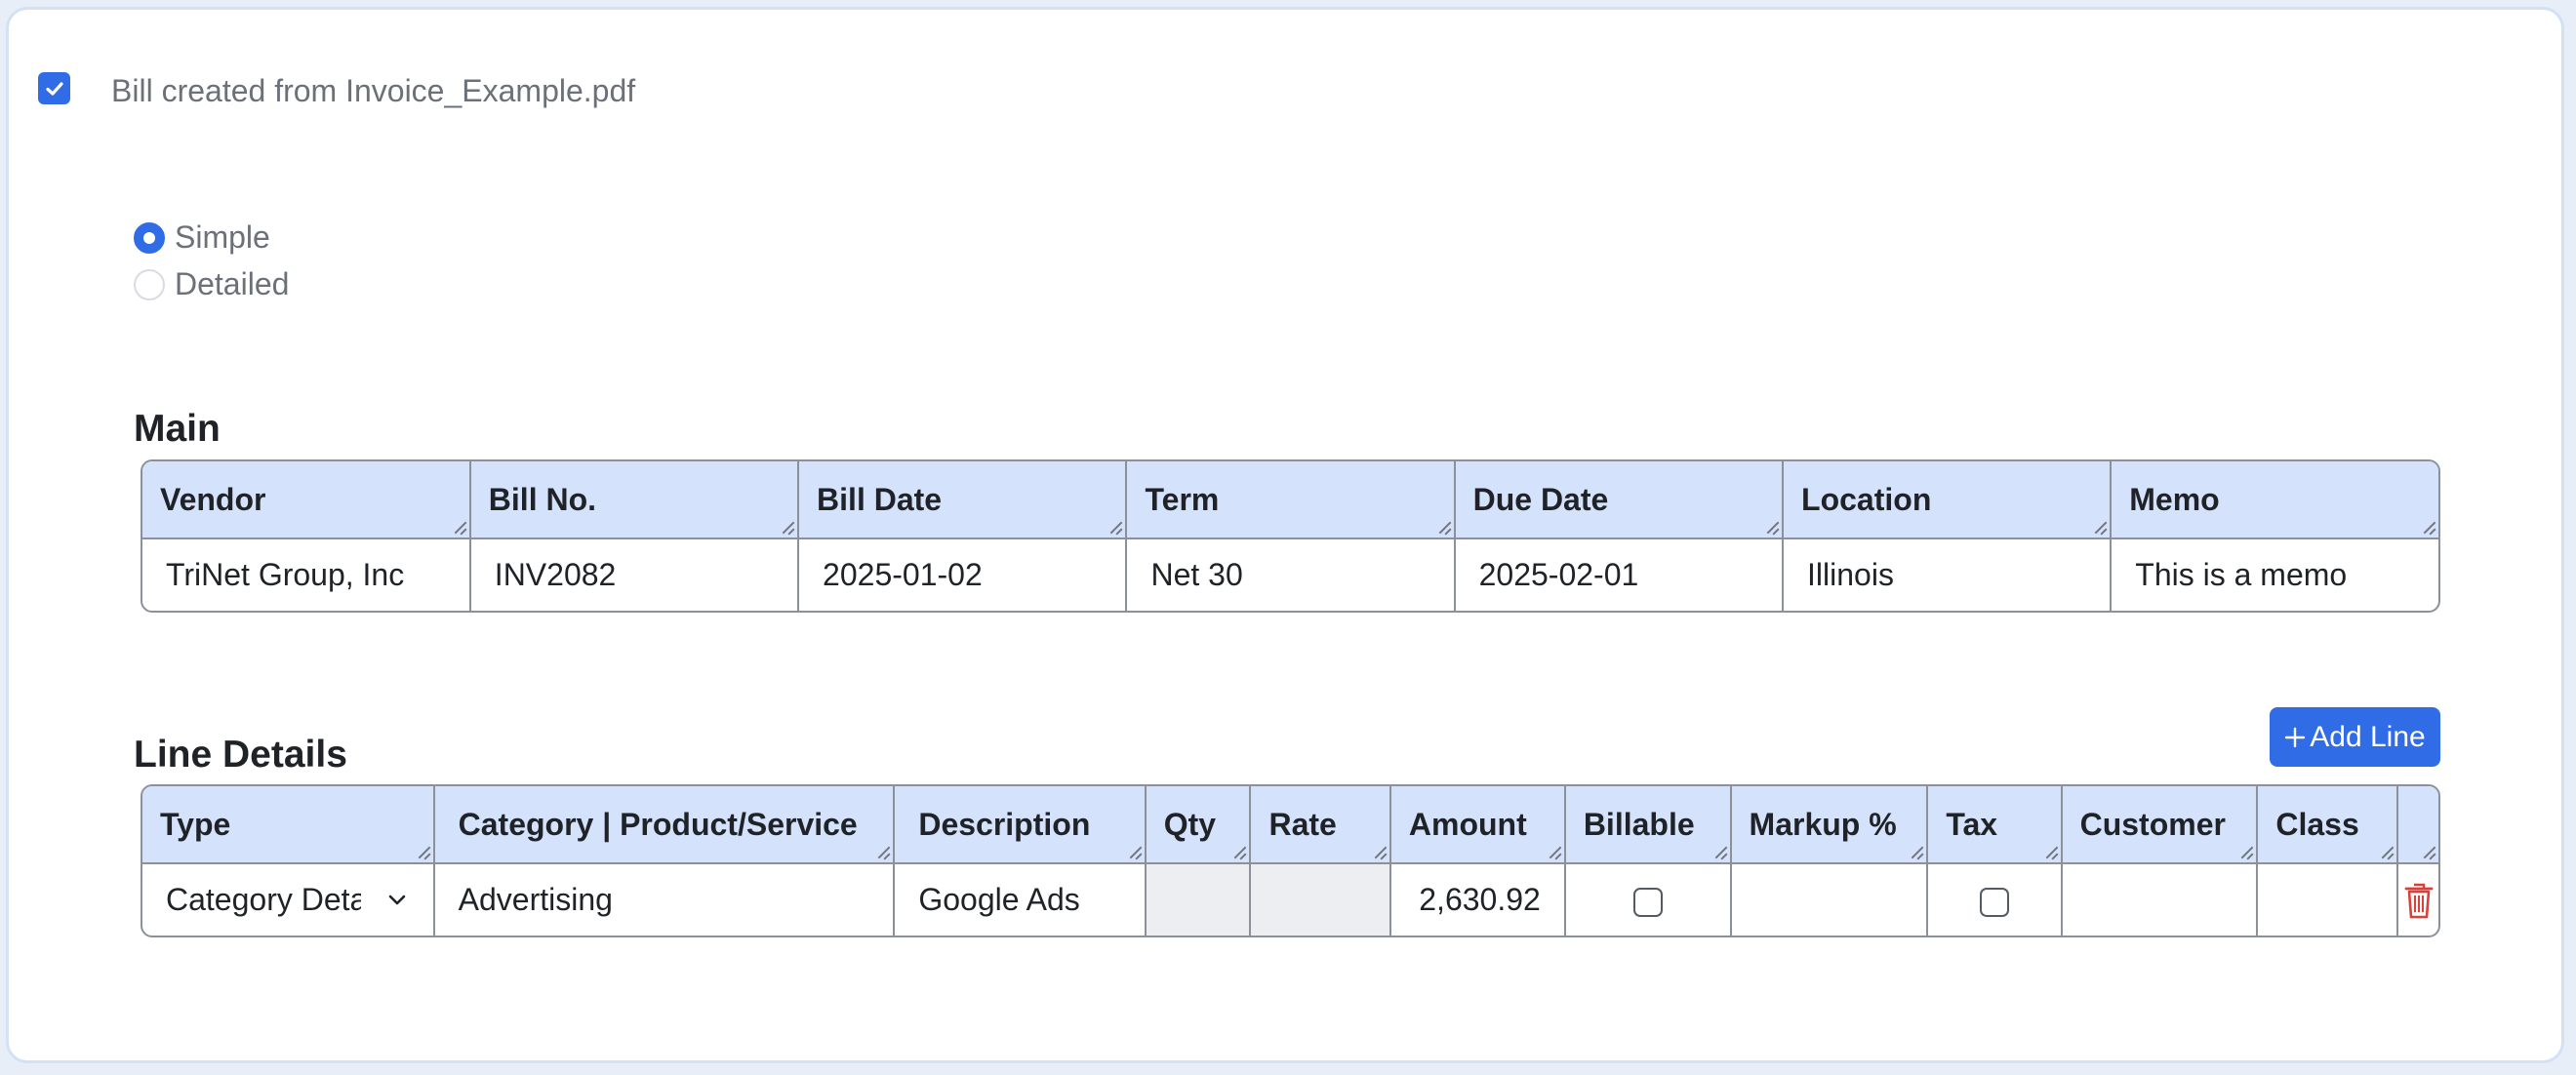  I want to click on plus-icon, so click(2295, 737).